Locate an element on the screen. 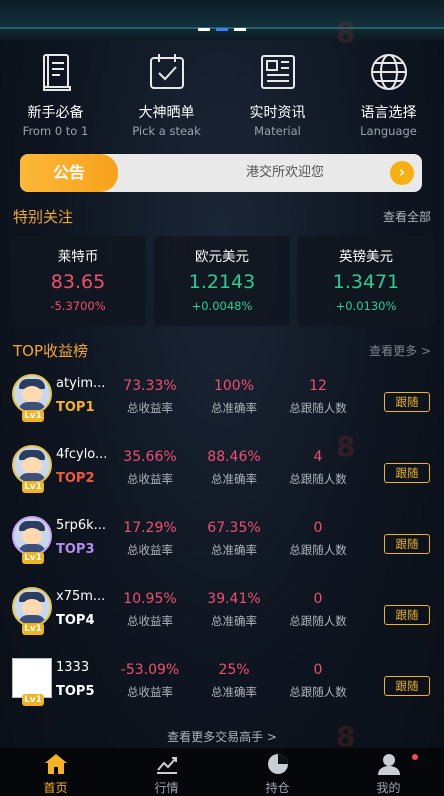 The width and height of the screenshot is (444, 796). asset-name: 欧元美元 is located at coordinates (222, 257).